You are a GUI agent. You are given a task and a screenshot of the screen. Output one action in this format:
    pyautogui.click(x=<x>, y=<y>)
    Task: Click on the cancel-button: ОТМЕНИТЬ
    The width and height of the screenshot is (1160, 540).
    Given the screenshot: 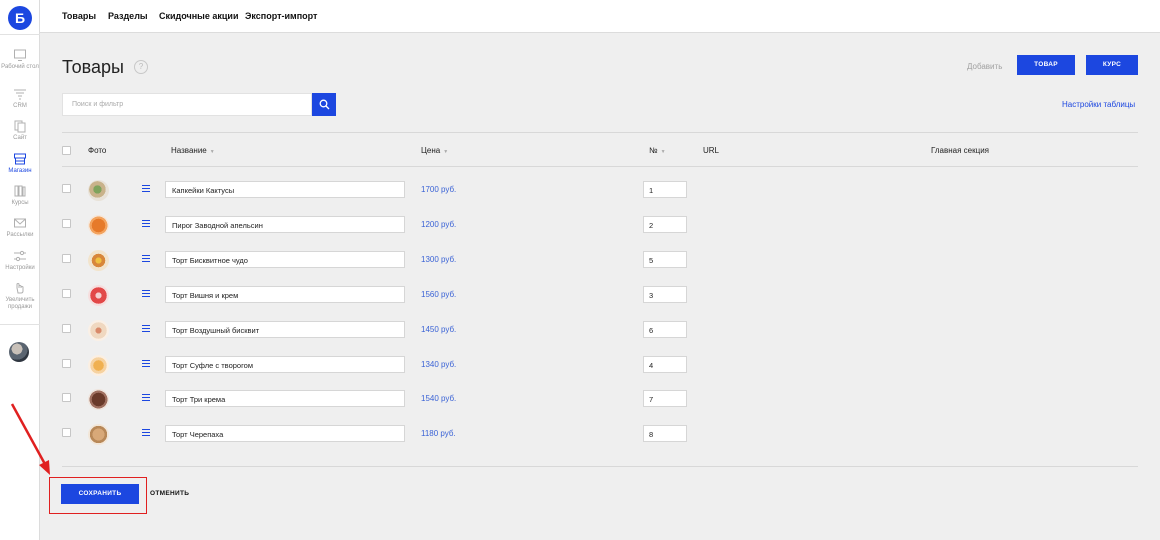 What is the action you would take?
    pyautogui.click(x=169, y=493)
    